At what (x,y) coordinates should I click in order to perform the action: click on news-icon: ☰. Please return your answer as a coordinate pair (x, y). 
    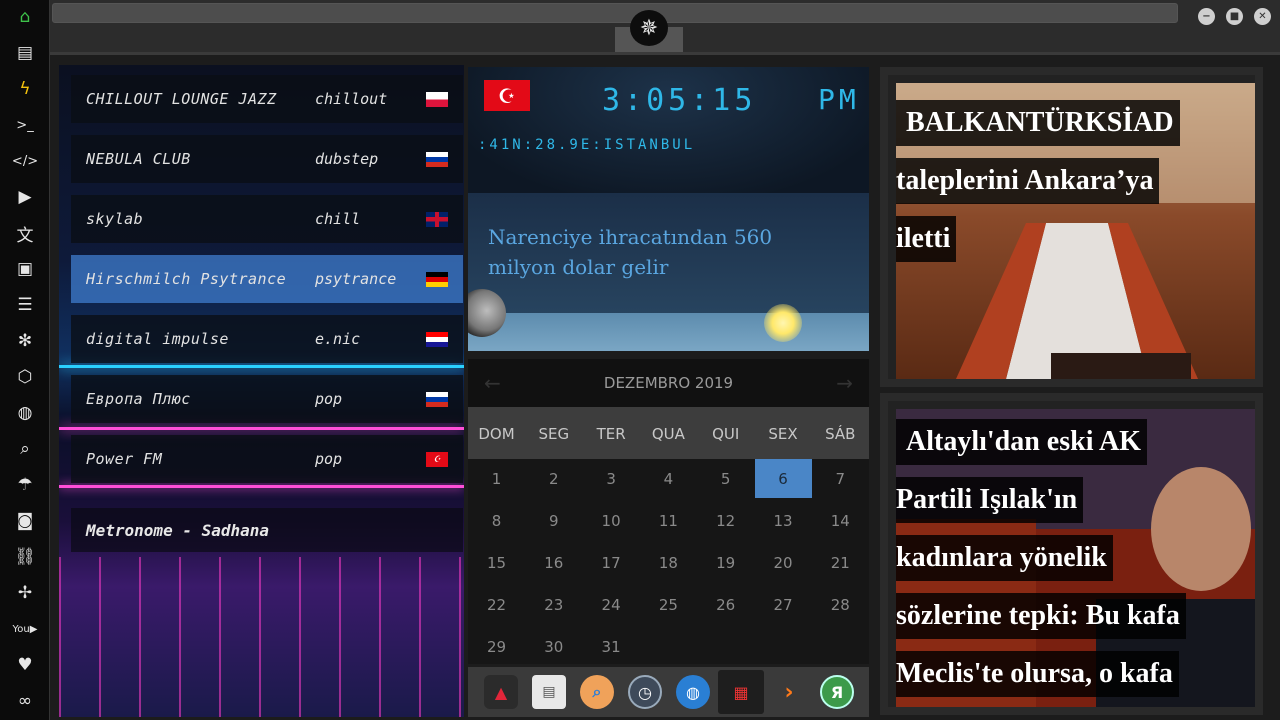
    Looking at the image, I should click on (25, 305).